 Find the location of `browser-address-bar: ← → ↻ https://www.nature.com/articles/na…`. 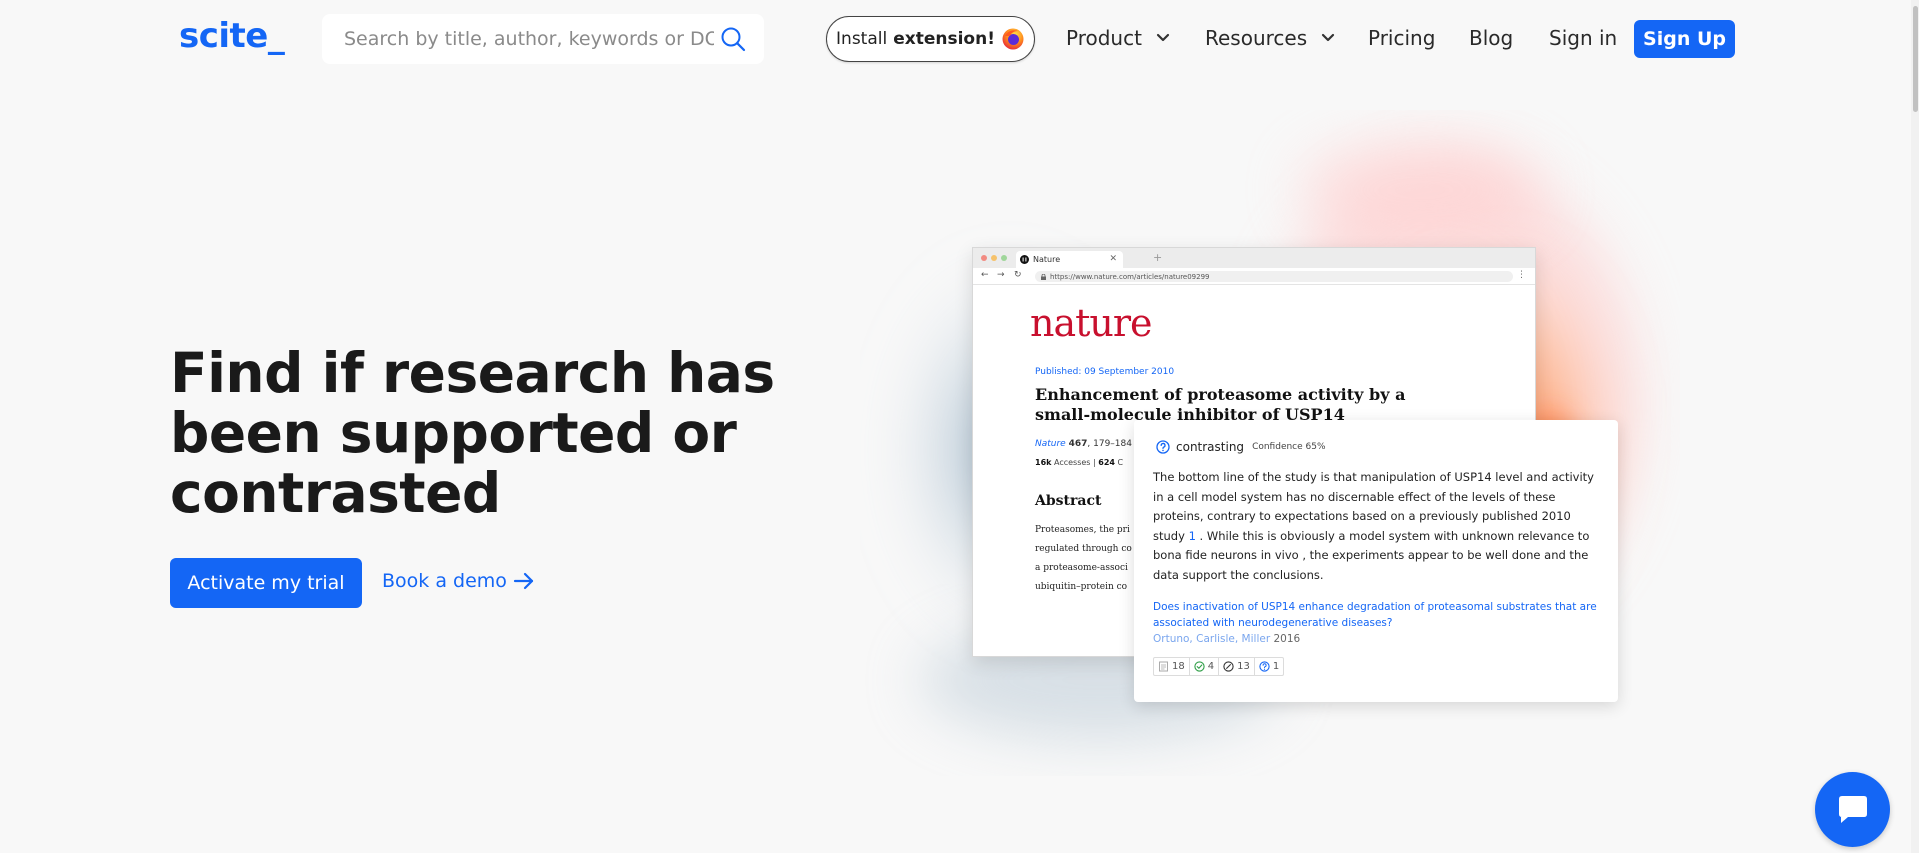

browser-address-bar: ← → ↻ https://www.nature.com/articles/na… is located at coordinates (1254, 276).